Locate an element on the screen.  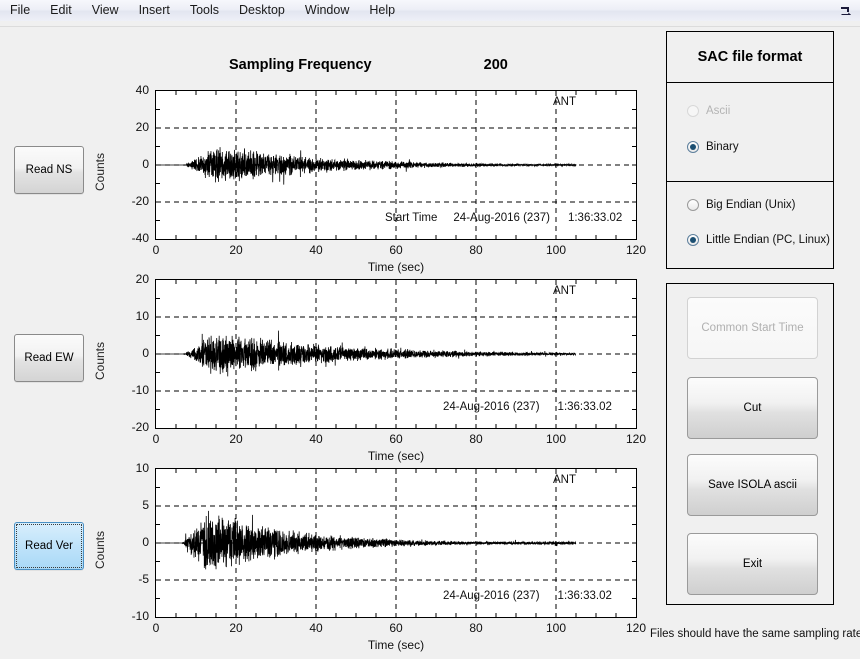
xtick-trace-ew-40: 40 is located at coordinates (316, 439).